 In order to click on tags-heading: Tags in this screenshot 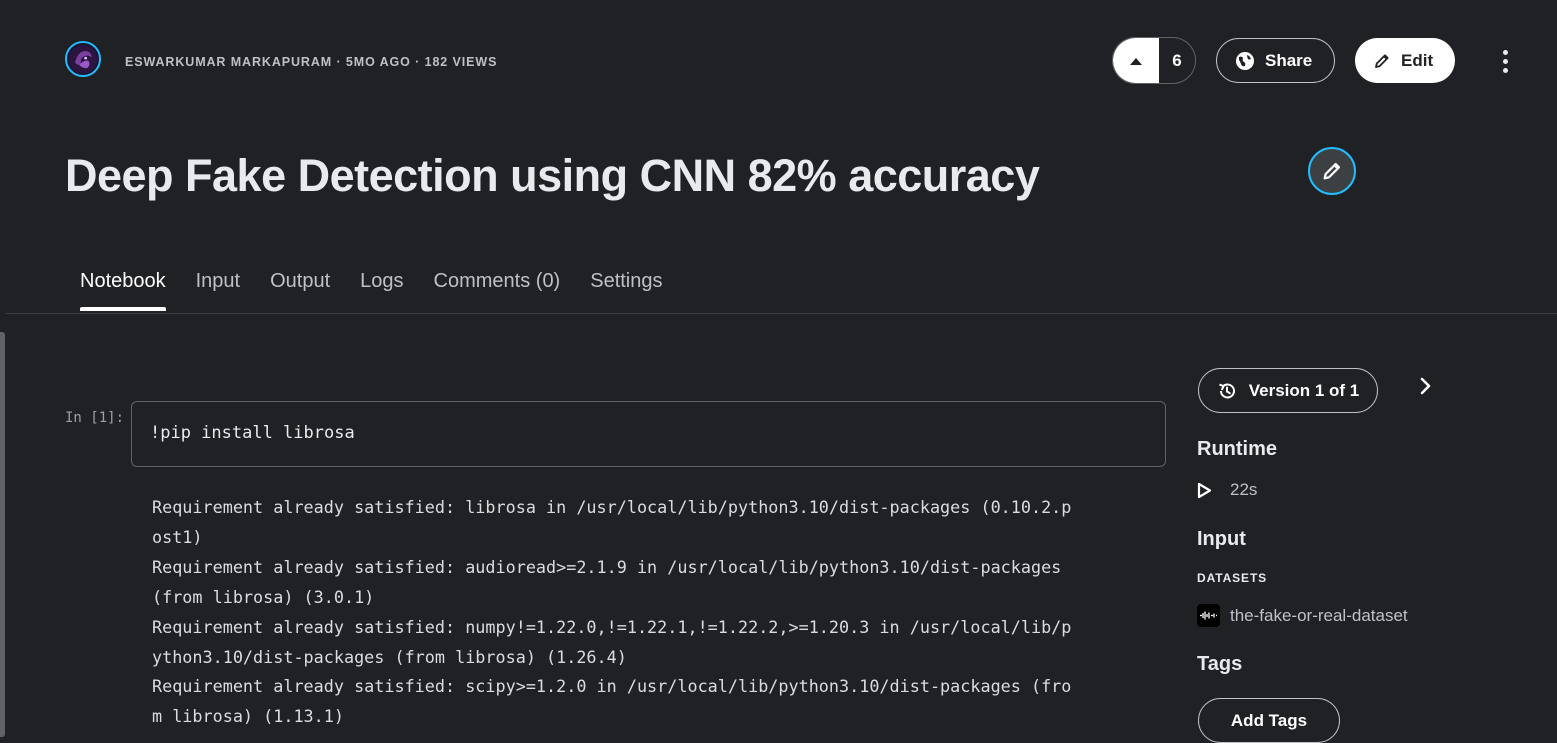, I will do `click(1220, 664)`.